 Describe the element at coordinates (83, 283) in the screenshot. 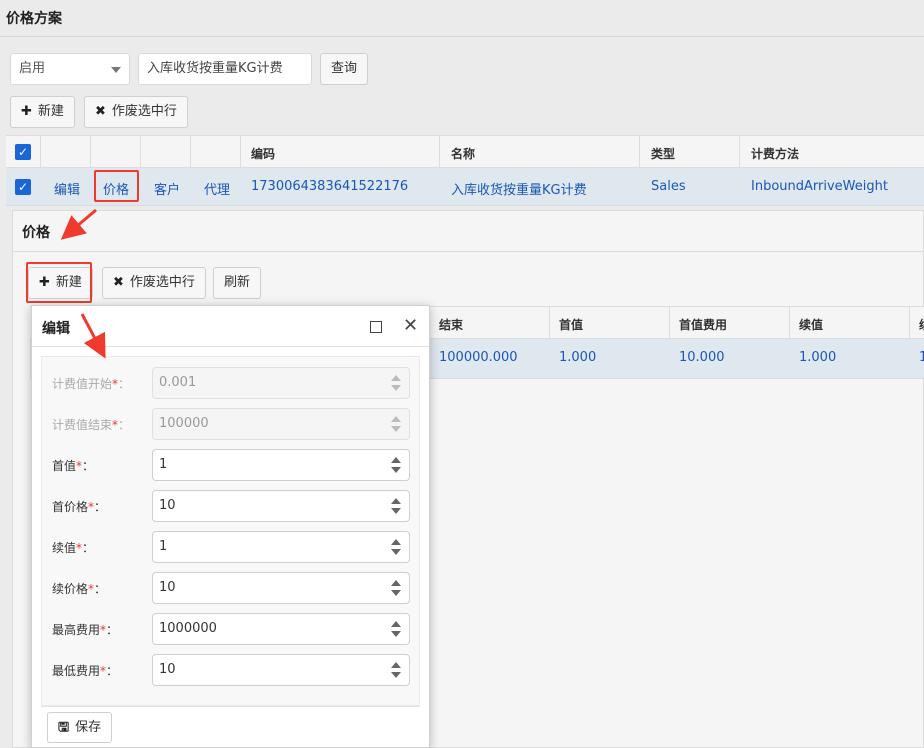

I see `annotation-arrows` at that location.